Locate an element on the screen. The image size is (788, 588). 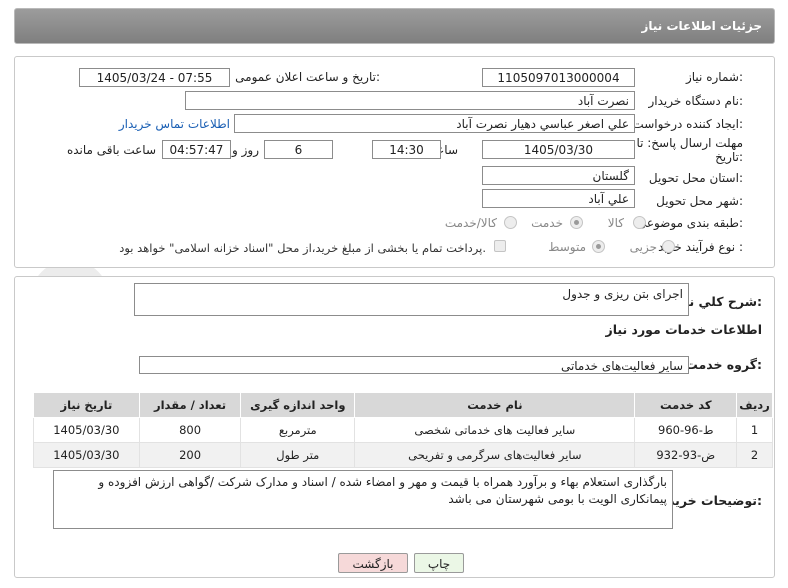
deadline-time-field: 14:30 is located at coordinates (406, 149).